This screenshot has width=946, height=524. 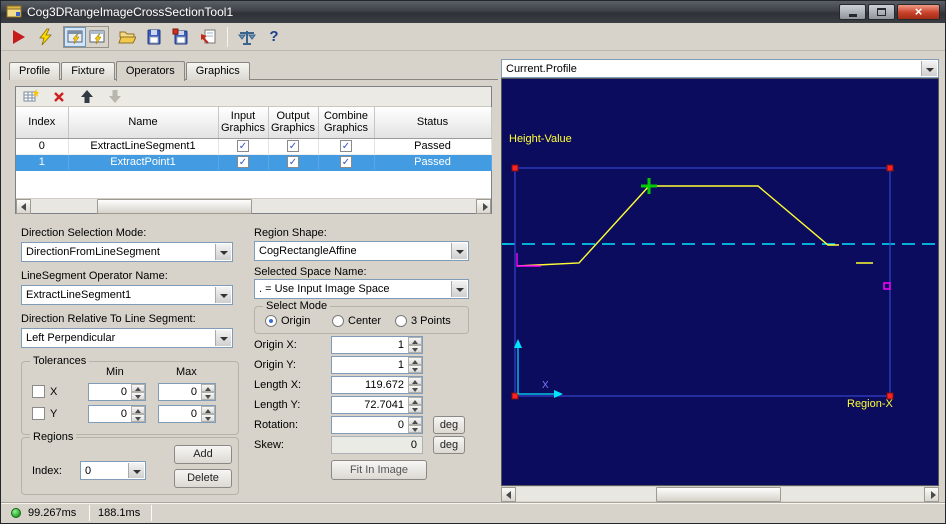 I want to click on question-icon: ?, so click(x=274, y=36).